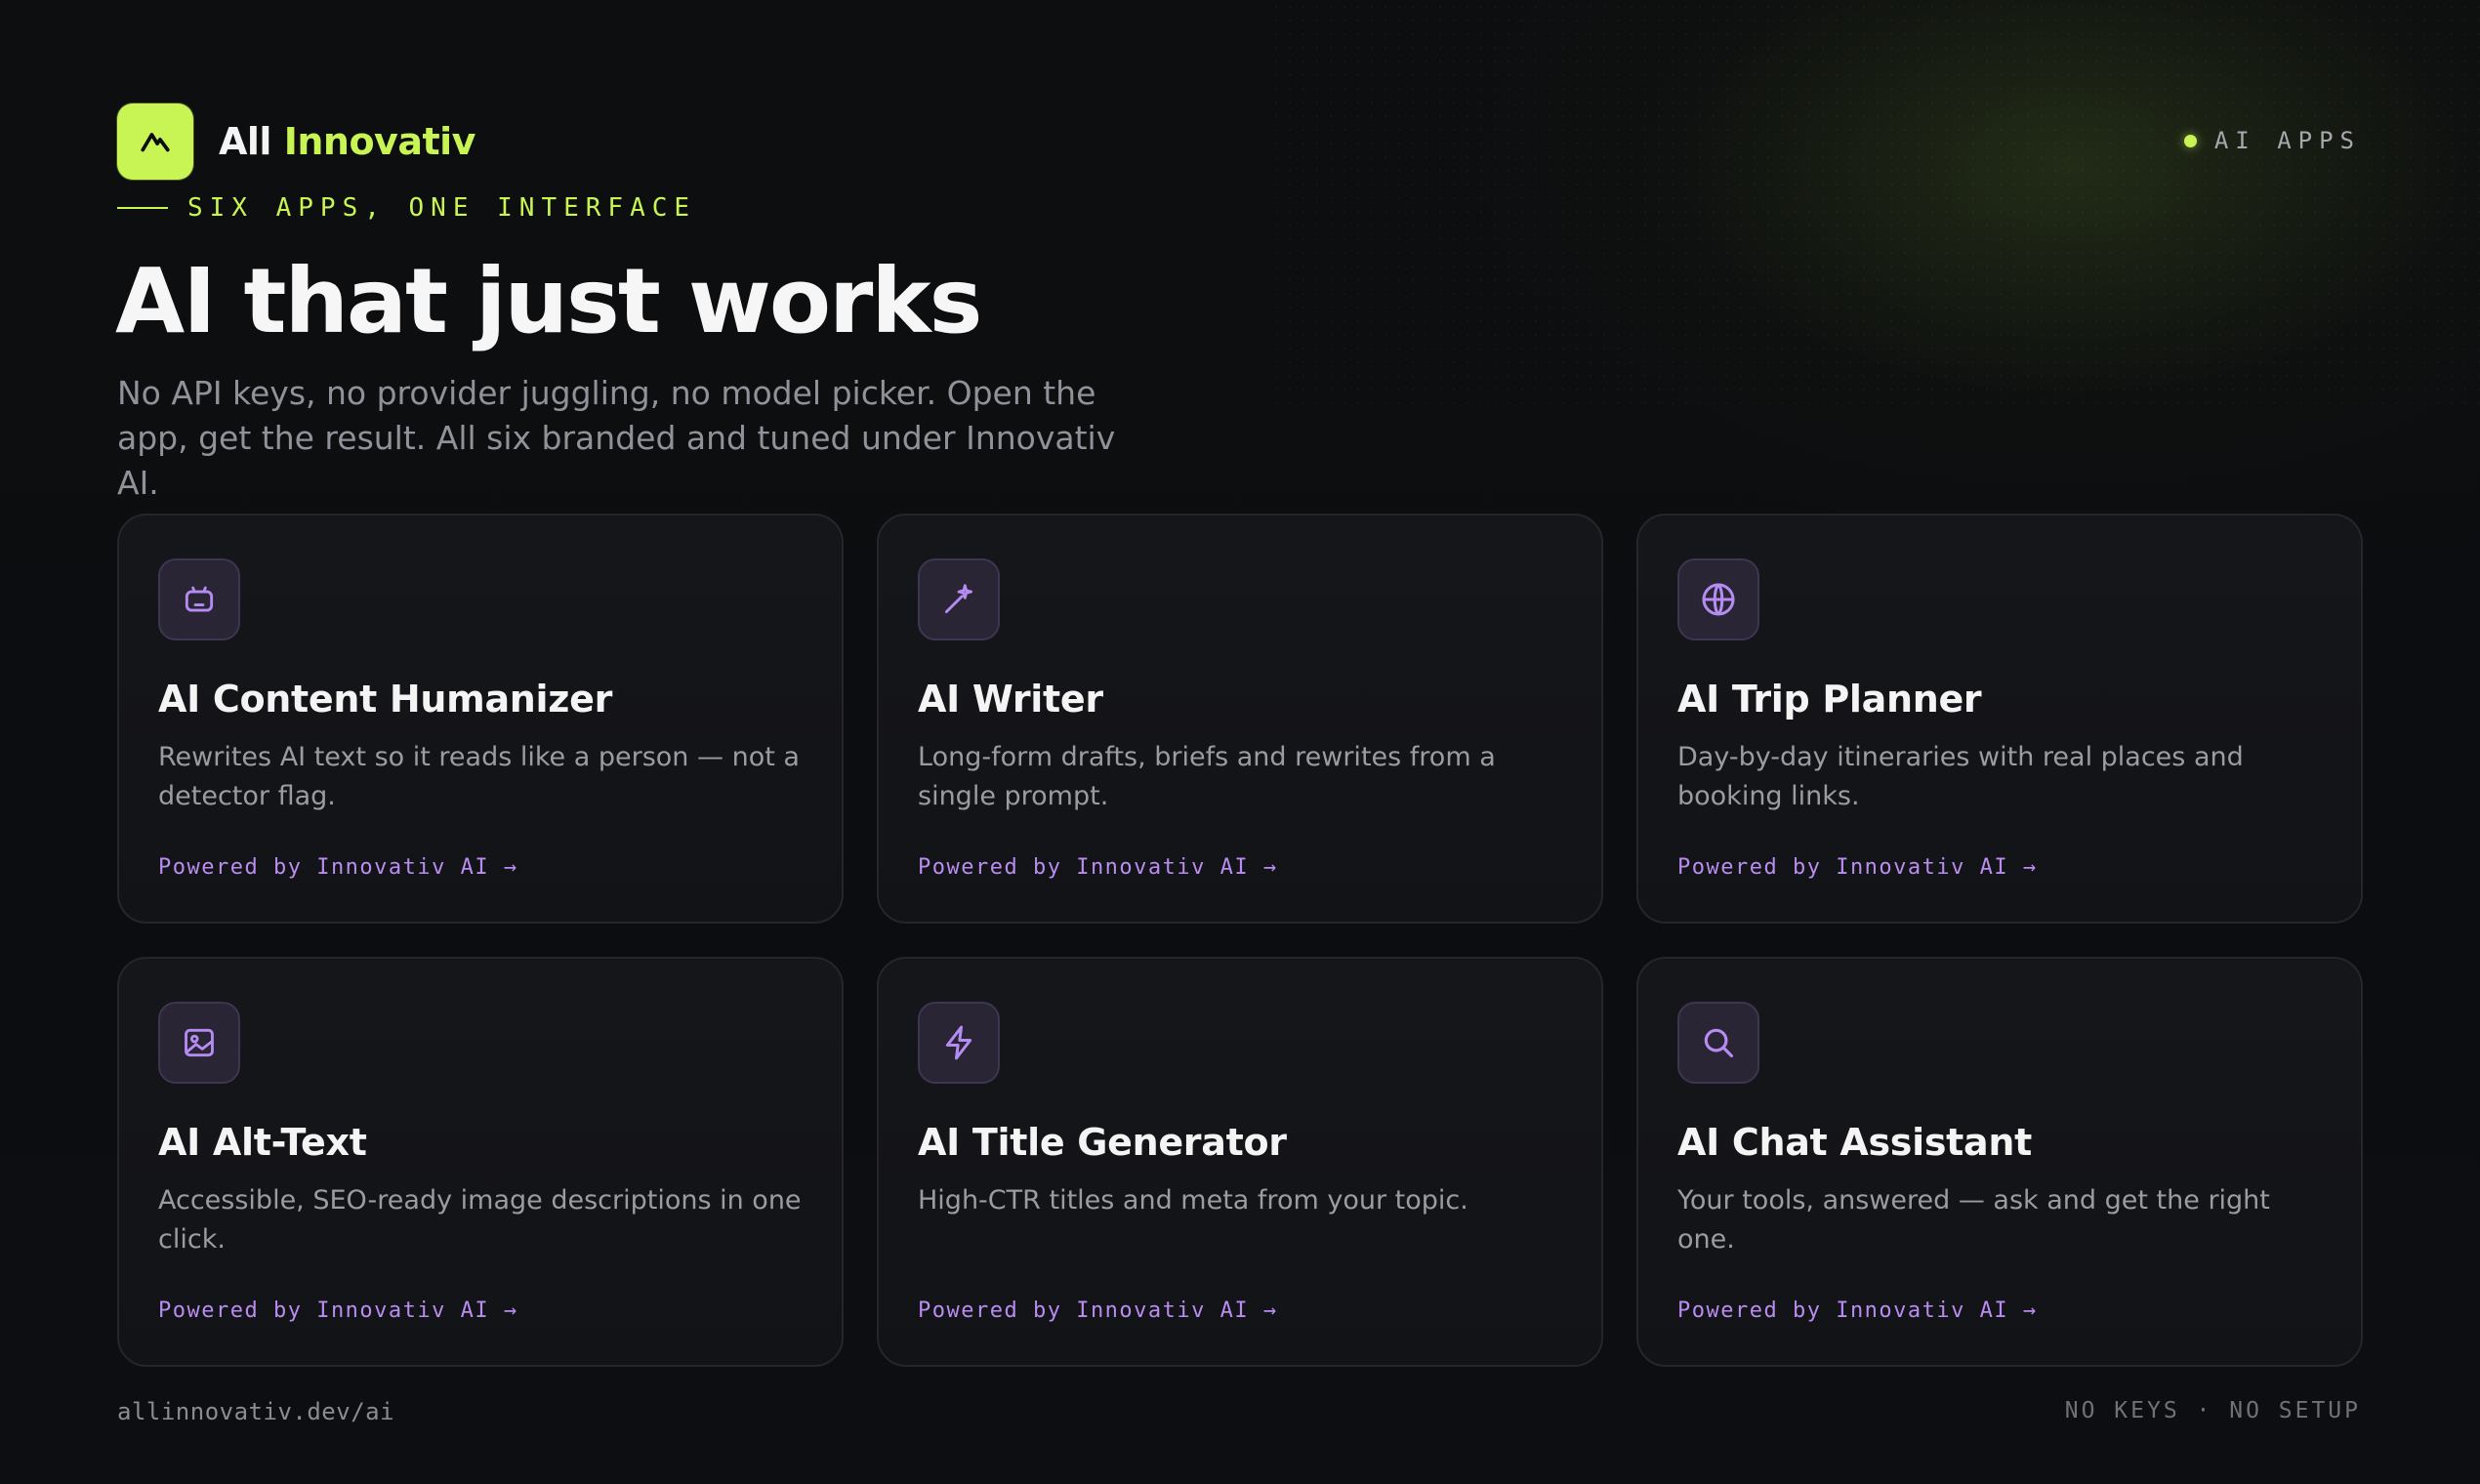  Describe the element at coordinates (385, 700) in the screenshot. I see `app-card-title: AI Content Humanizer` at that location.